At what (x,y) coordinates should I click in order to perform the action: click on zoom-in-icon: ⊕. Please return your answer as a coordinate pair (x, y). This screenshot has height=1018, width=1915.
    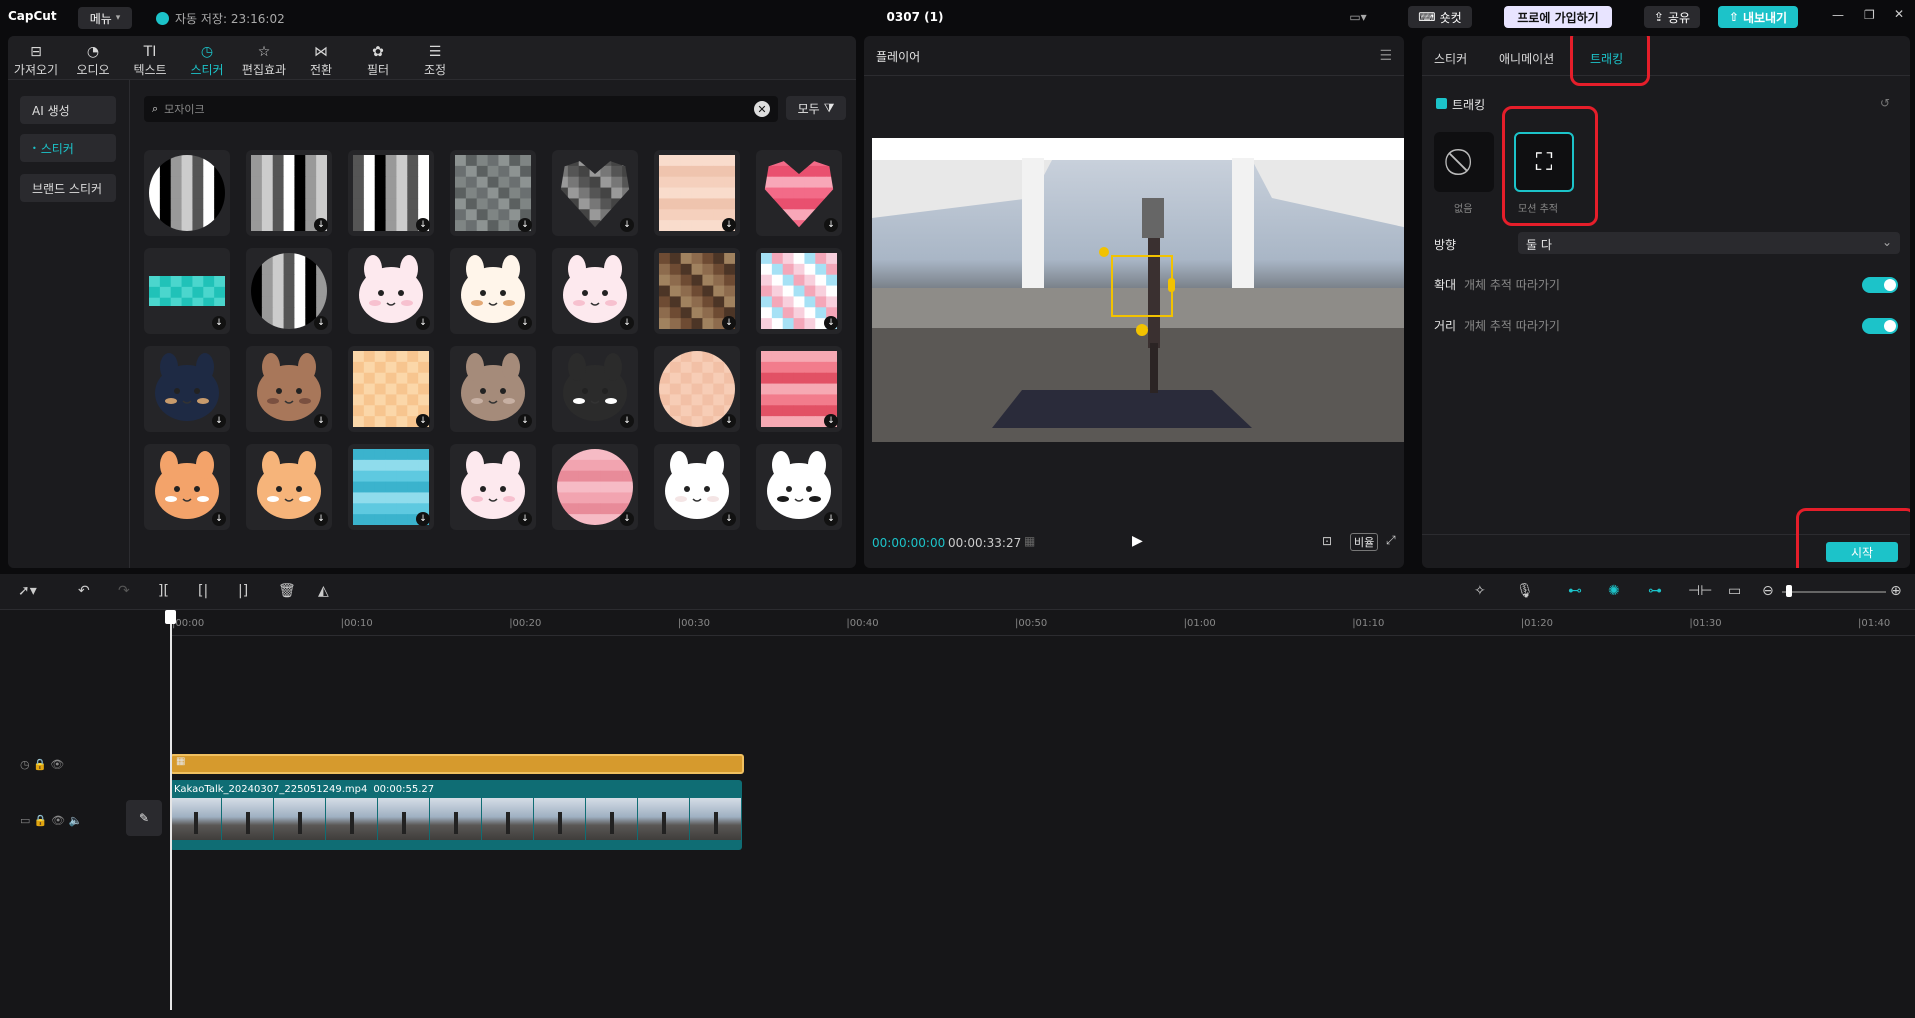
    Looking at the image, I should click on (1896, 591).